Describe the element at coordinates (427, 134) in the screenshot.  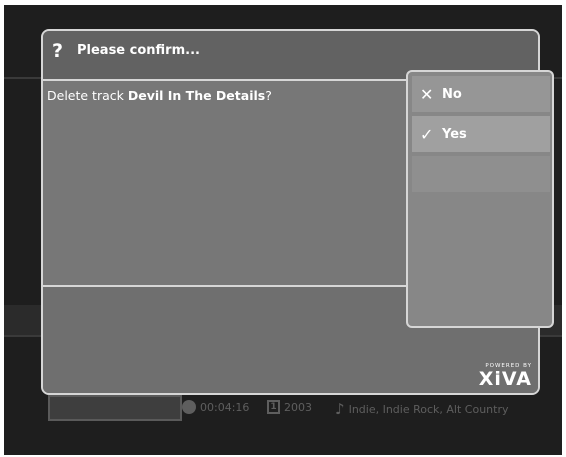
I see `checkmark-icon: ✓` at that location.